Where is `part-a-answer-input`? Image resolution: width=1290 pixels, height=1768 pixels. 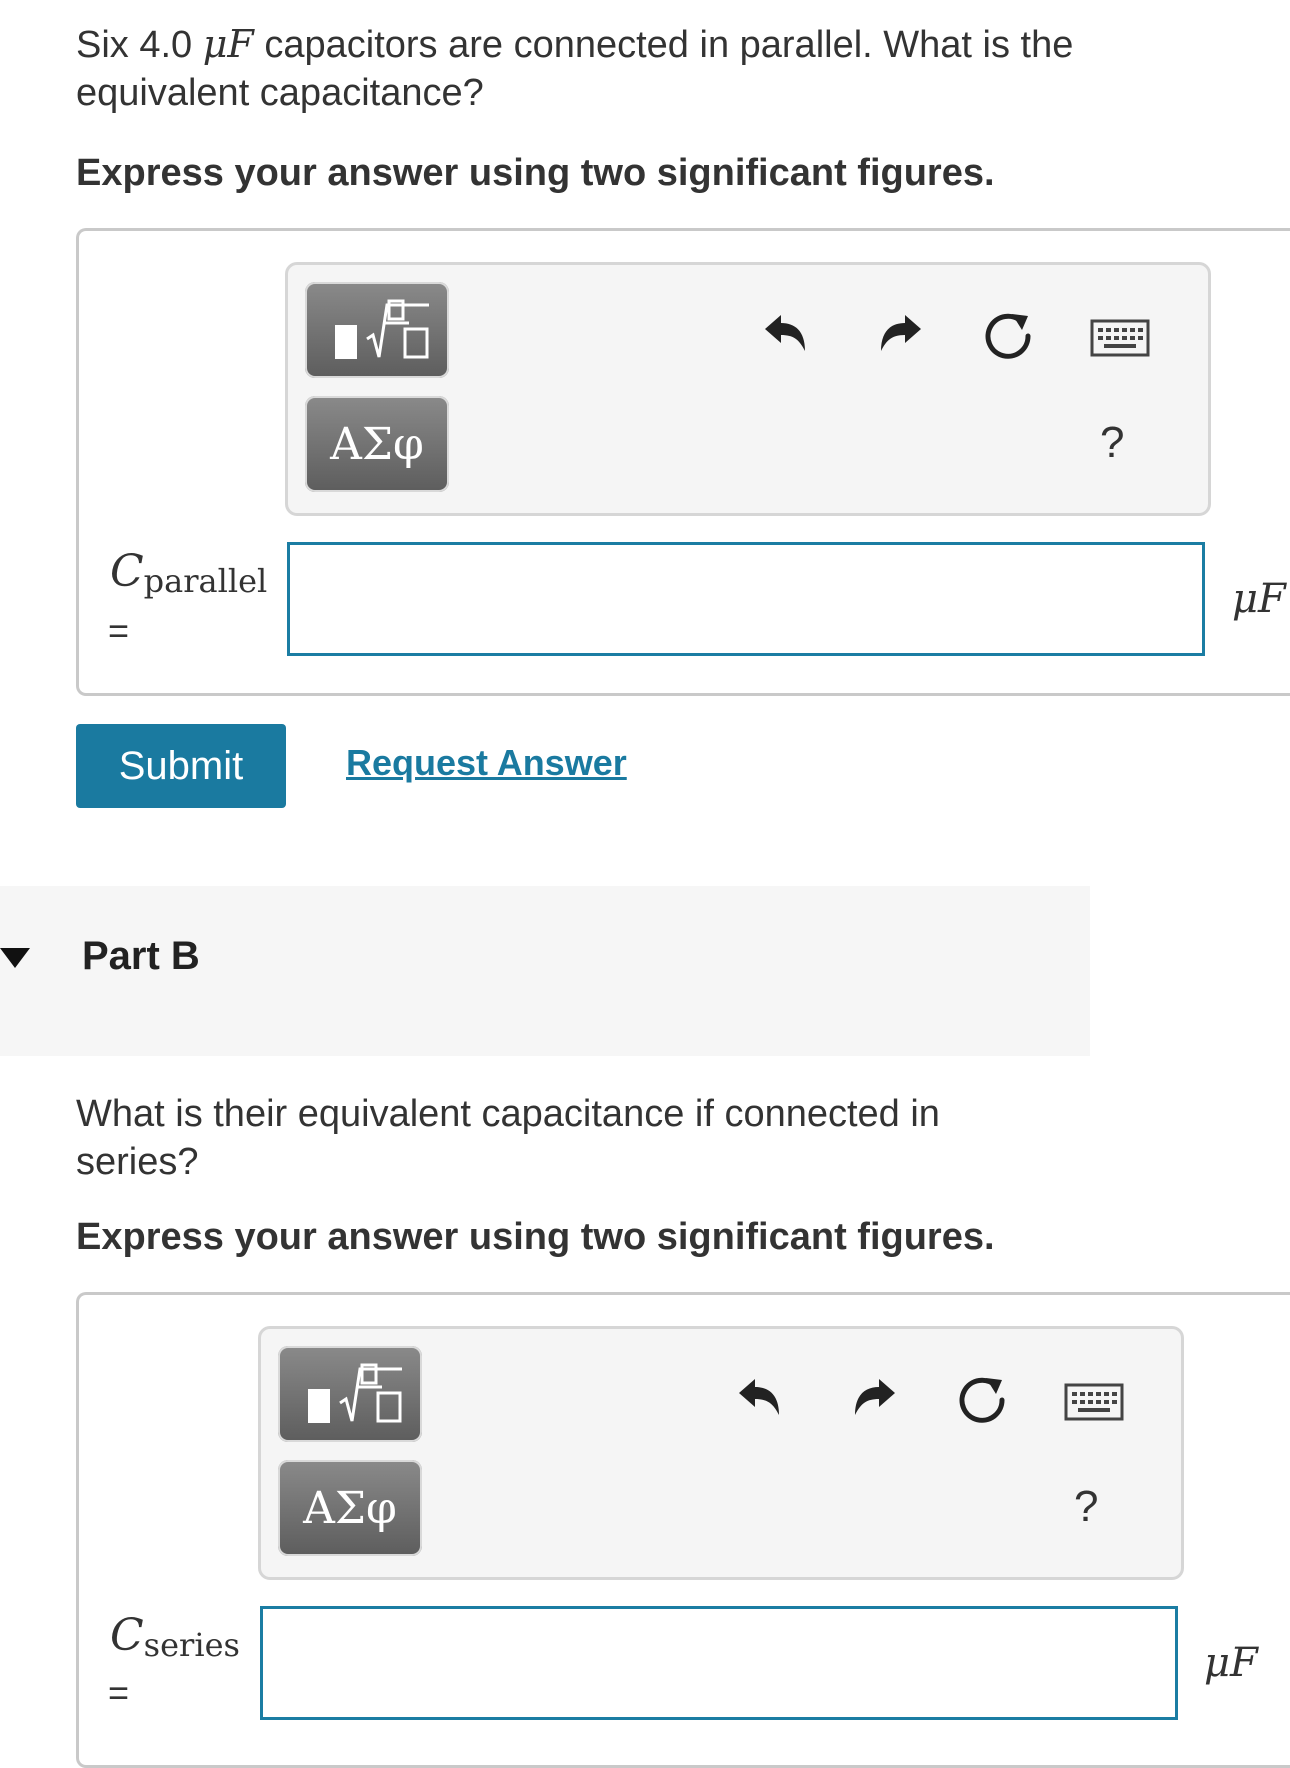
part-a-answer-input is located at coordinates (746, 599).